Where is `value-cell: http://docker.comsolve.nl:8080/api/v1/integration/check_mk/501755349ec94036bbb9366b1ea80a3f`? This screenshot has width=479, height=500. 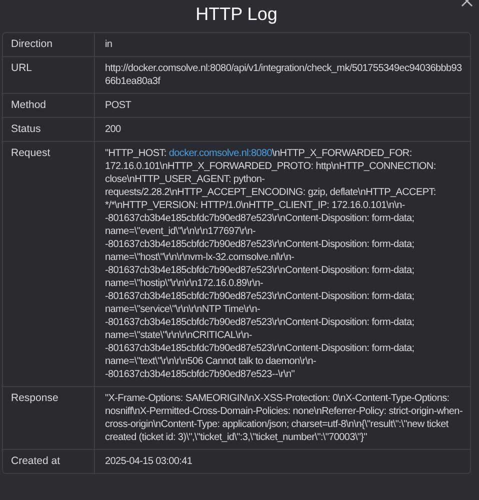
value-cell: http://docker.comsolve.nl:8080/api/v1/integration/check_mk/501755349ec94036bbb9366b1ea80a3f is located at coordinates (282, 75).